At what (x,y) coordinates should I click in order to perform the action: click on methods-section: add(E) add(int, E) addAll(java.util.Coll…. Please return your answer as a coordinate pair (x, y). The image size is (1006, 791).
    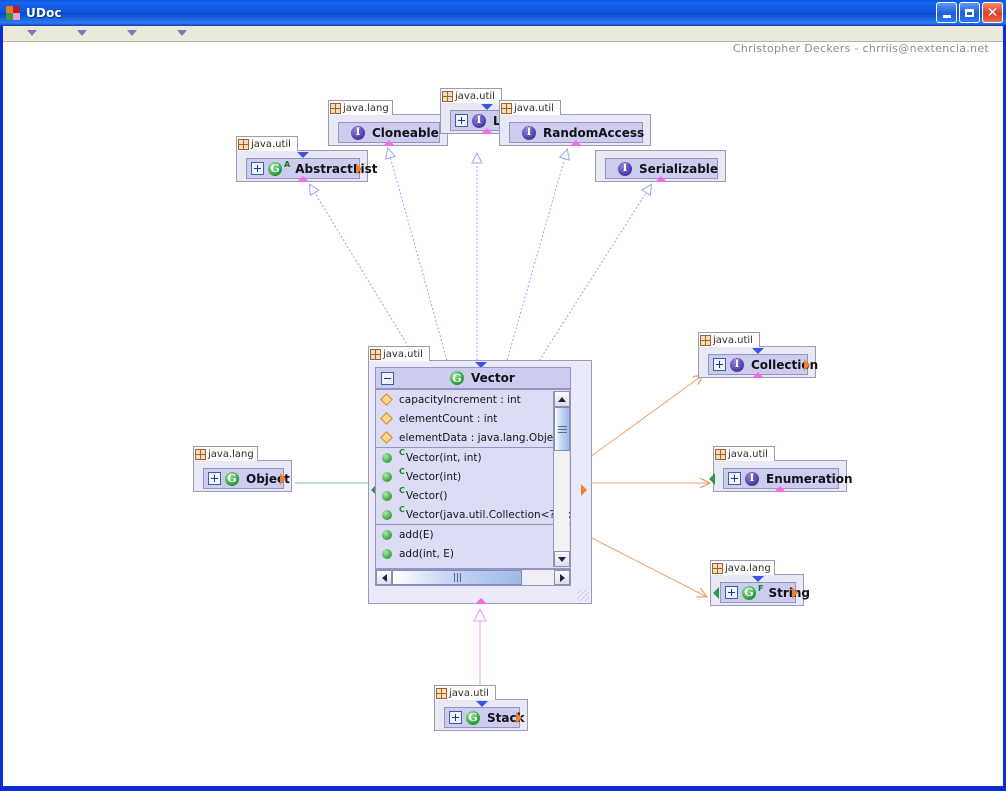
    Looking at the image, I should click on (473, 546).